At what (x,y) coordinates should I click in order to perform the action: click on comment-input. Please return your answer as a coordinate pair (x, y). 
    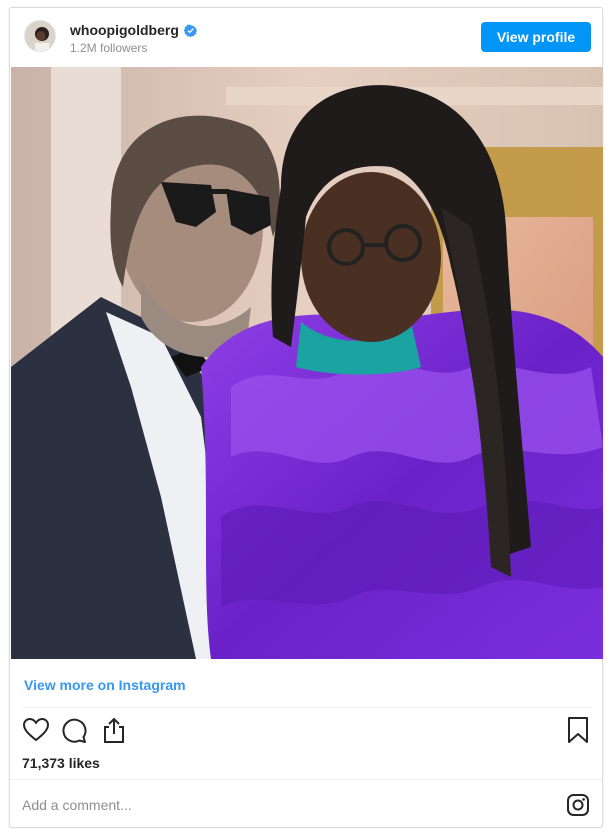
    Looking at the image, I should click on (282, 805).